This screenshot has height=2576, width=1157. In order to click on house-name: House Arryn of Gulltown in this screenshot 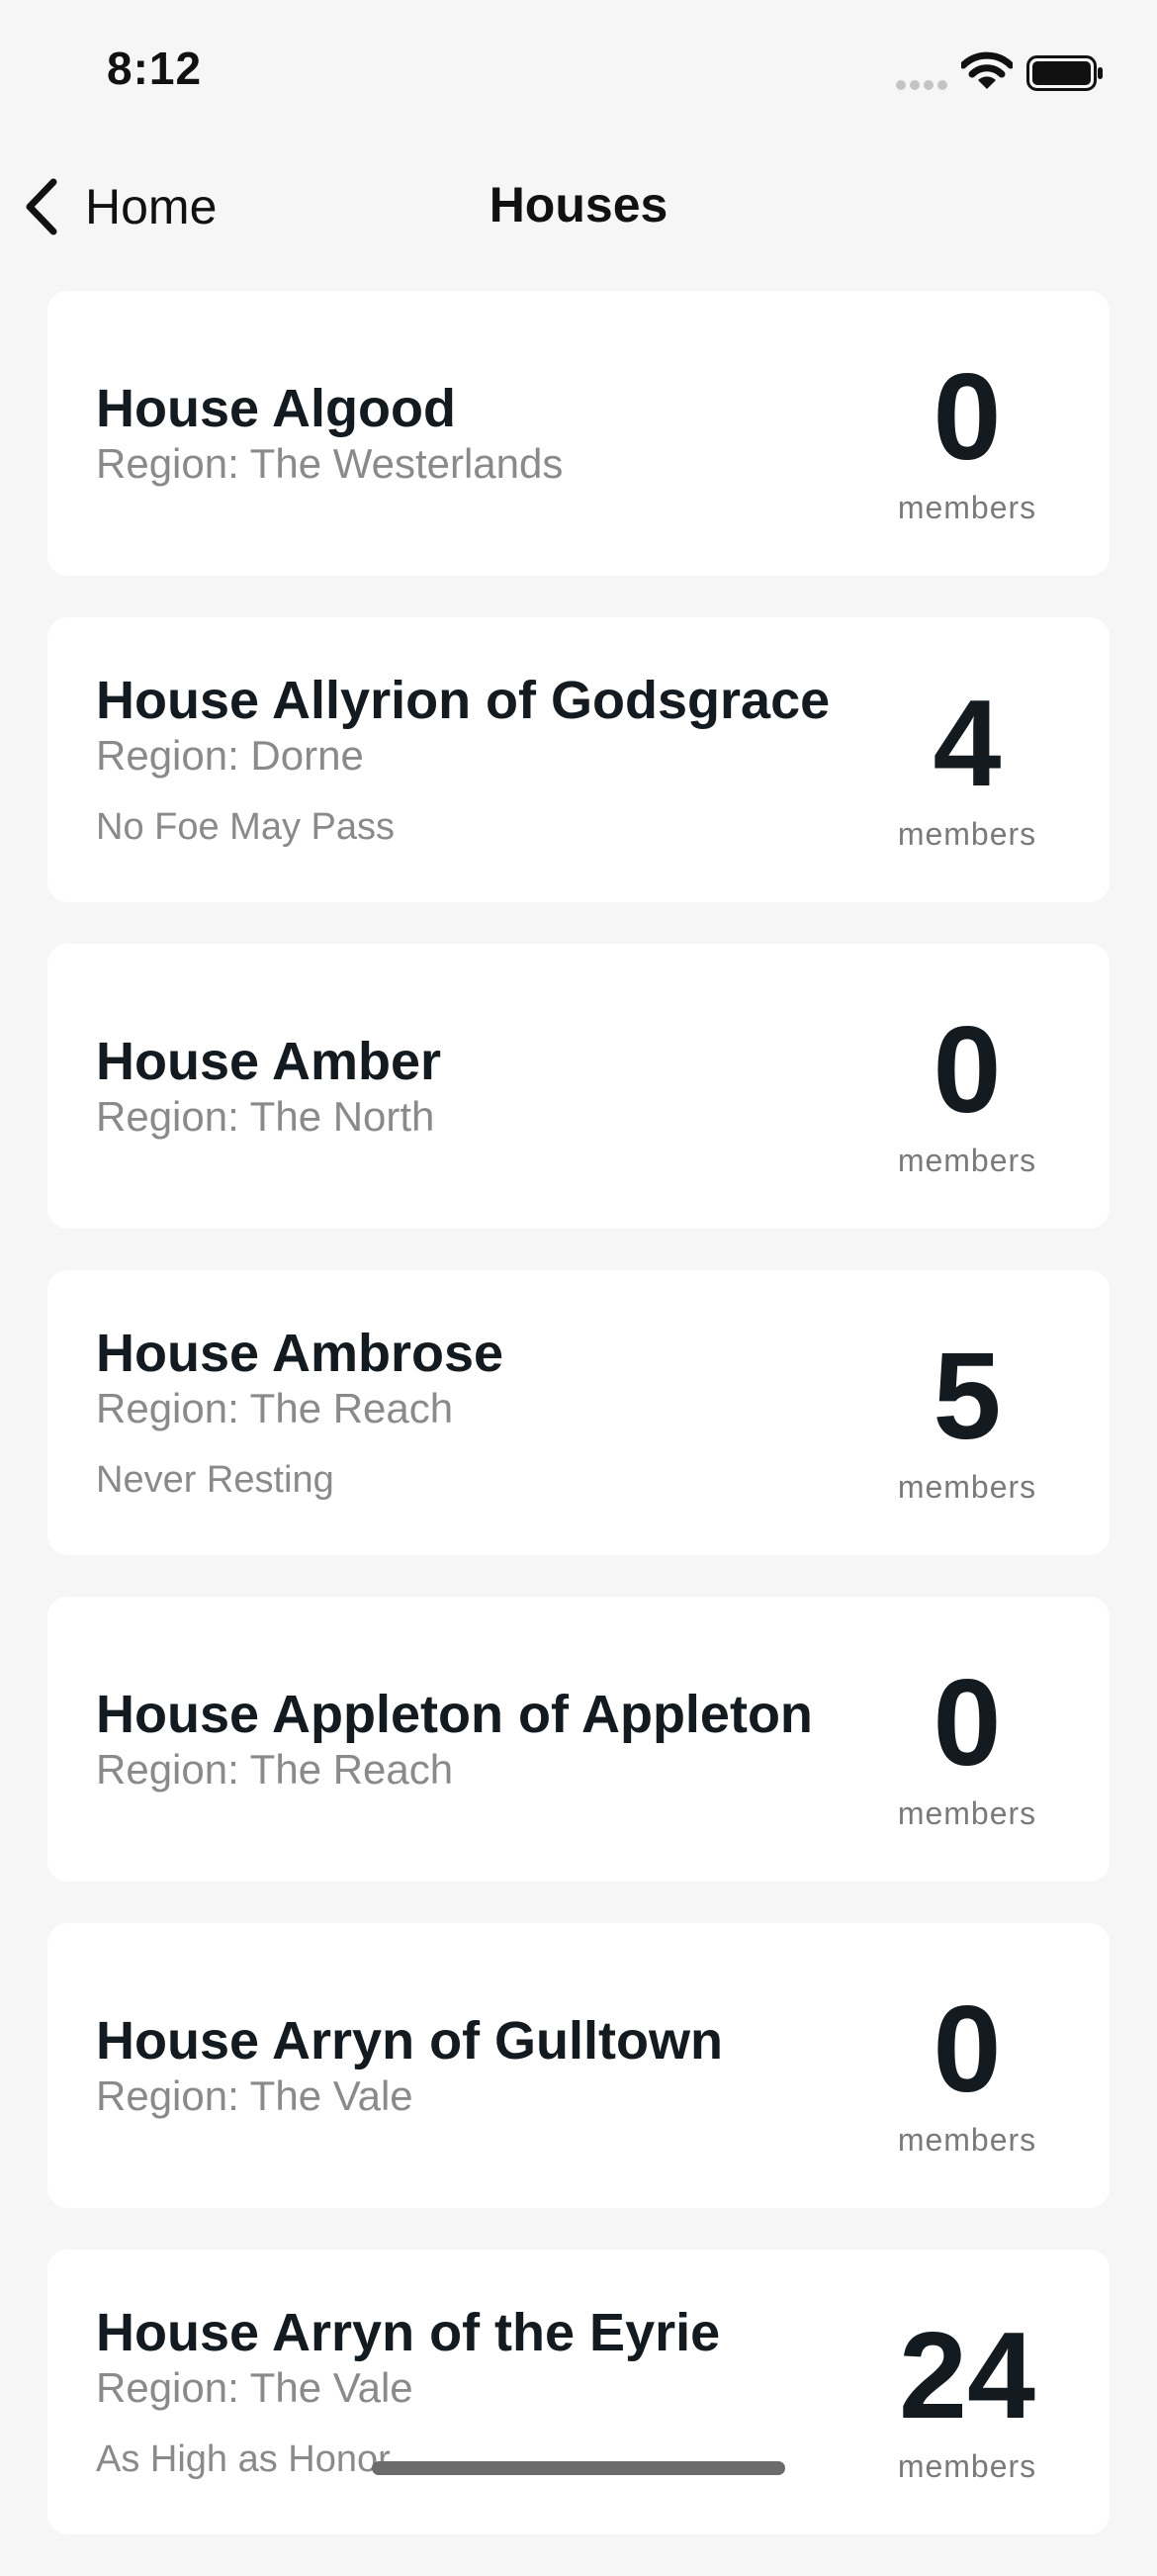, I will do `click(409, 2040)`.